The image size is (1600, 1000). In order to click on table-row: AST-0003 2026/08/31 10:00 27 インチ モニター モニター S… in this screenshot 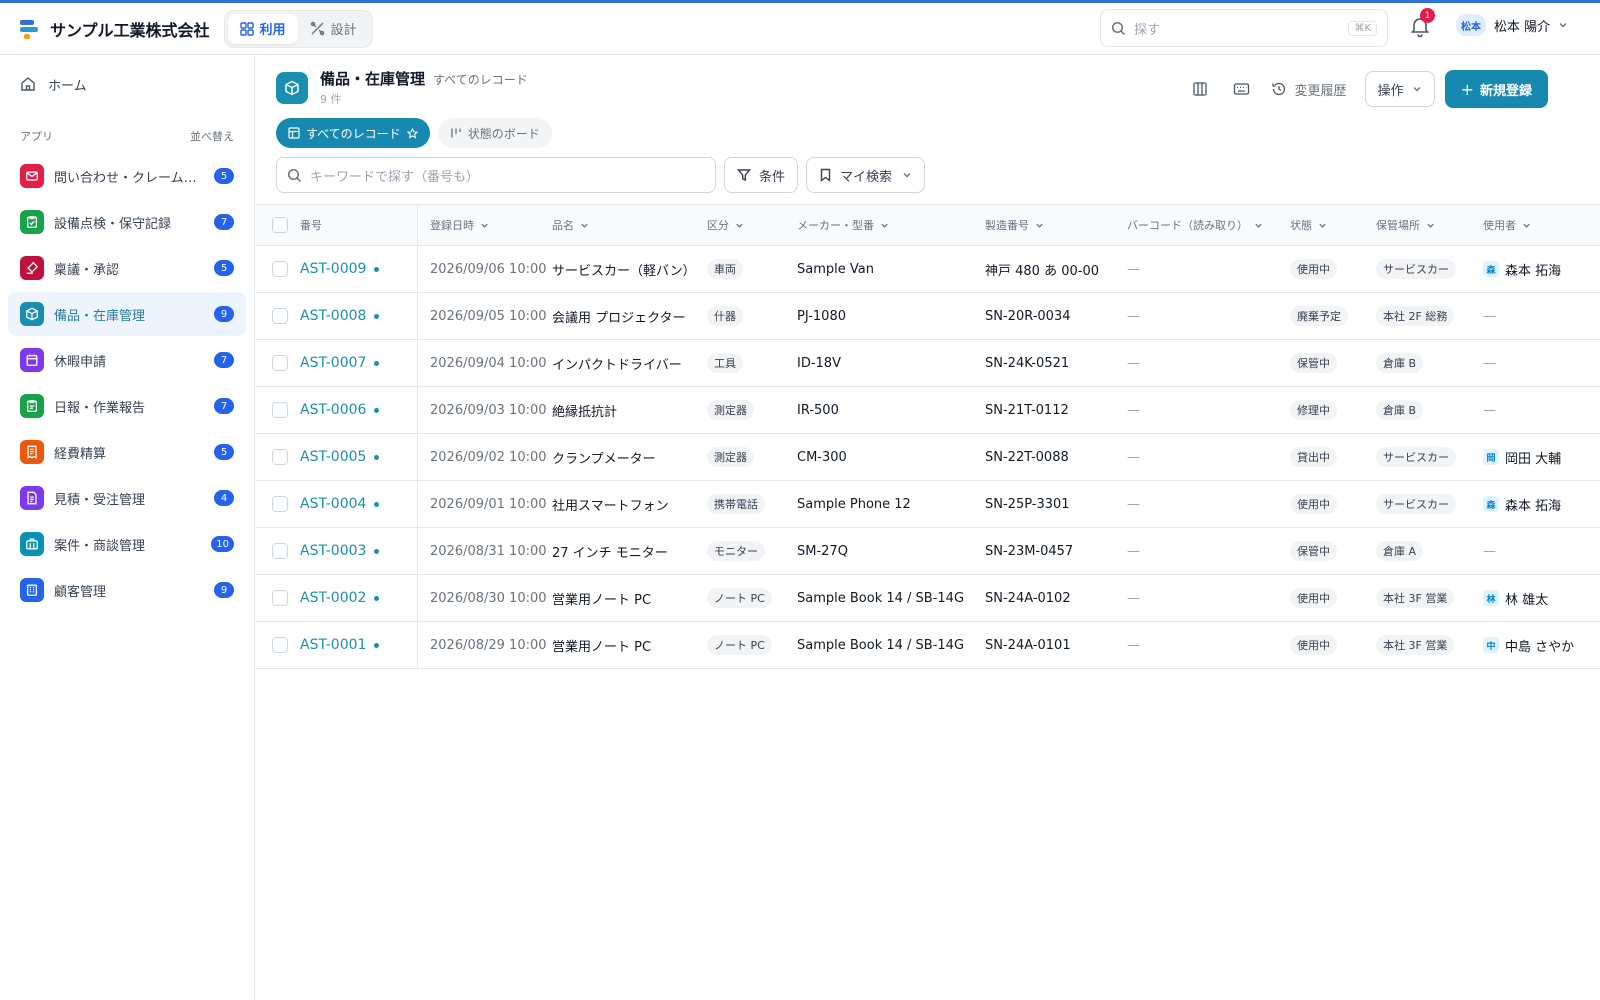, I will do `click(928, 551)`.